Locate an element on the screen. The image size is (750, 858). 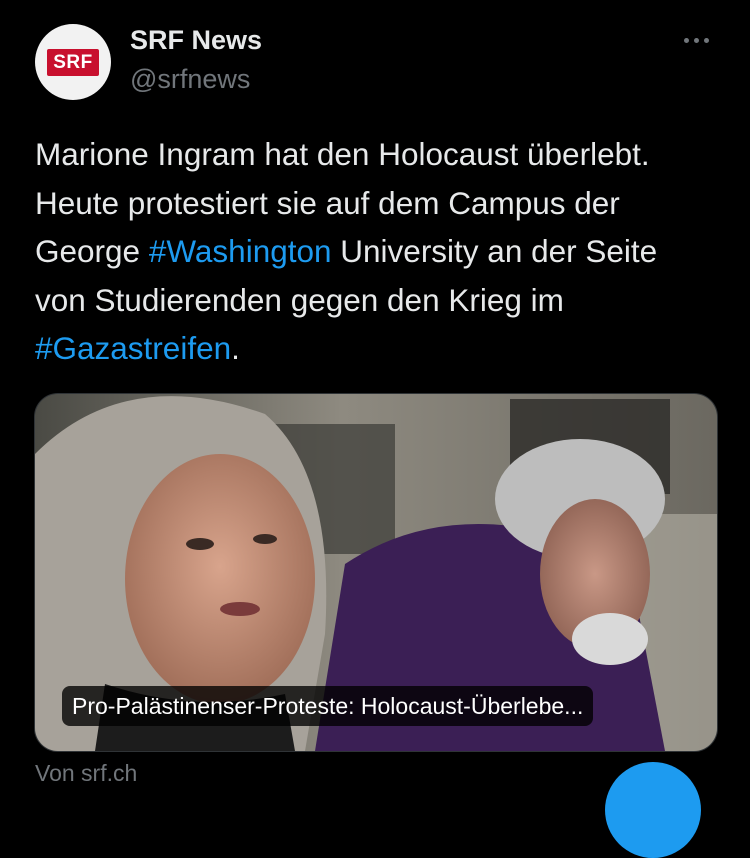
handle: @srfnews is located at coordinates (190, 79).